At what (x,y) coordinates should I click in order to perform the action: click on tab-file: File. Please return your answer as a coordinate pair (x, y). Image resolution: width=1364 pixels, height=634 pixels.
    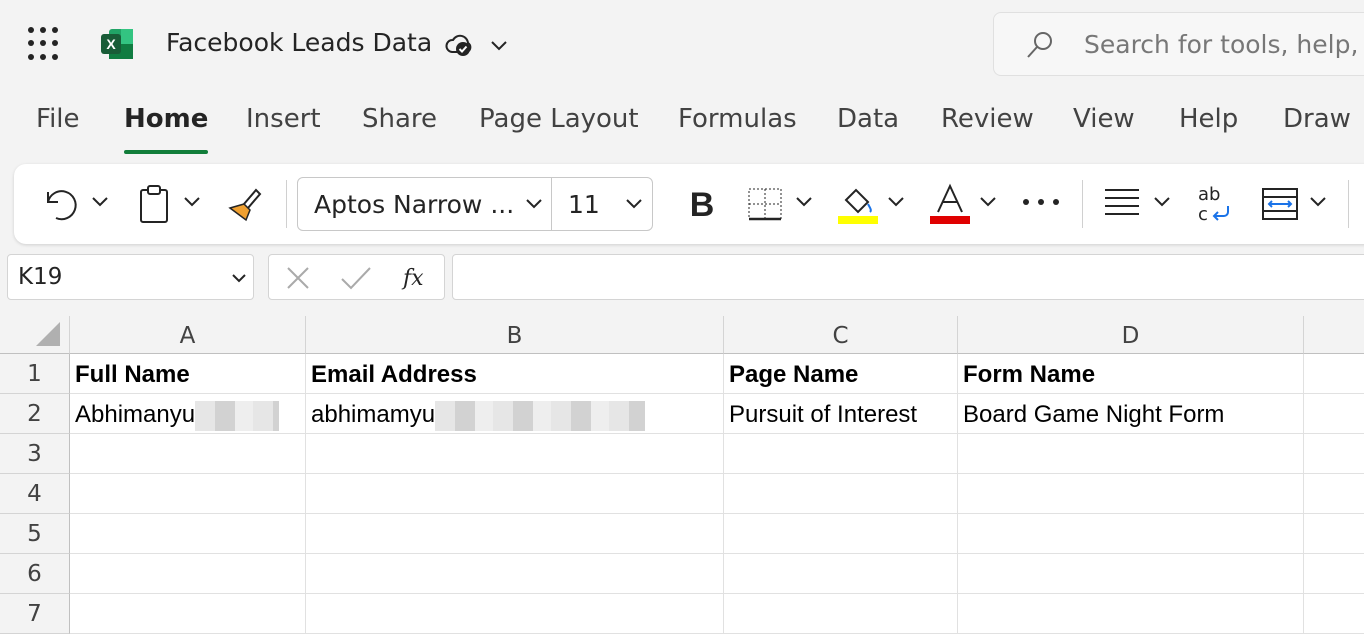
    Looking at the image, I should click on (58, 128).